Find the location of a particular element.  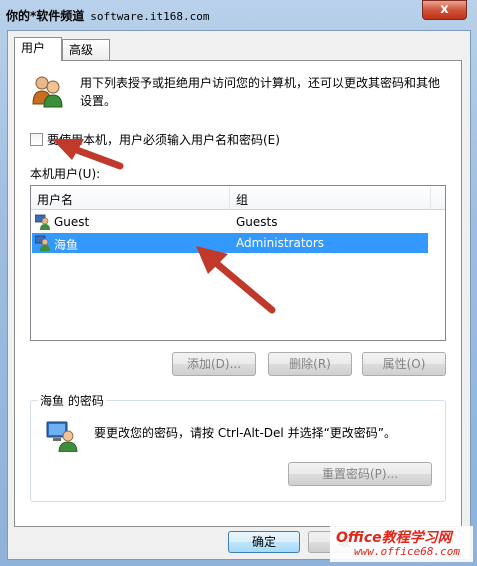

intro-text: 用下列表授予或拒绝用户访问您的计算机，还可以更改其密码和其他设置。 is located at coordinates (260, 92).